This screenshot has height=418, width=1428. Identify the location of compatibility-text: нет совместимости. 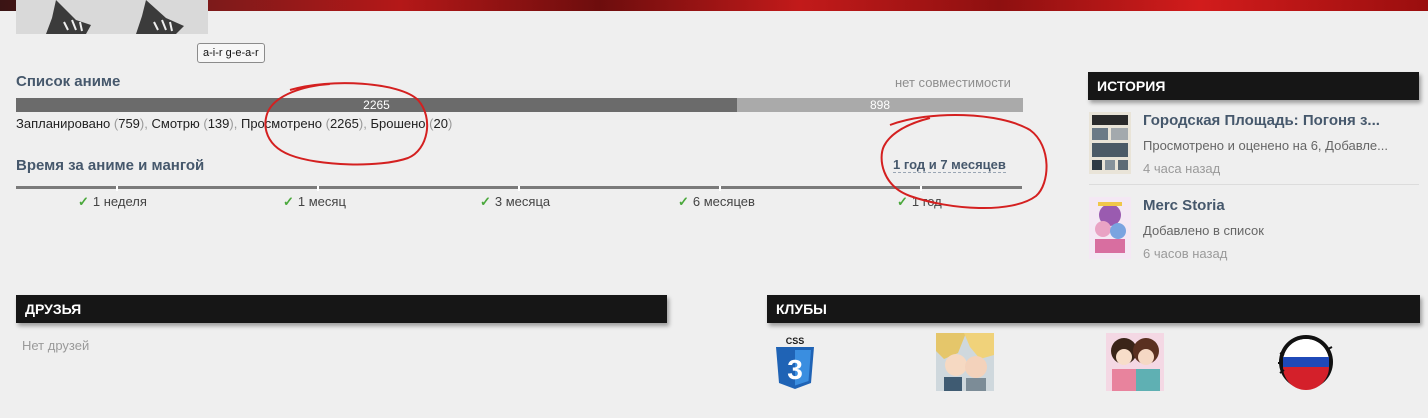
(953, 82).